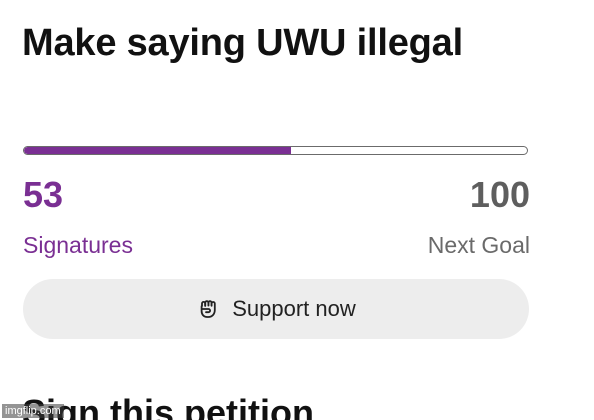  What do you see at coordinates (478, 245) in the screenshot?
I see `next-goal-label: Next Goal` at bounding box center [478, 245].